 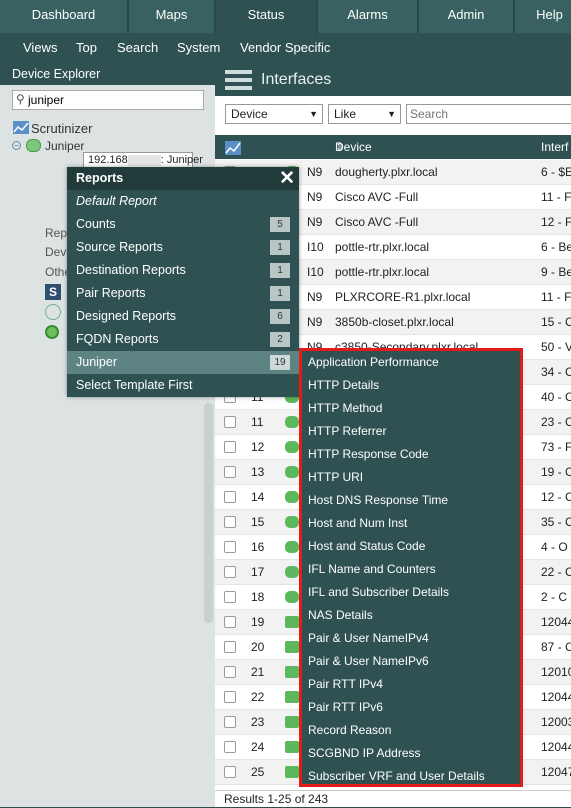 I want to click on tab-status: Status, so click(x=266, y=16).